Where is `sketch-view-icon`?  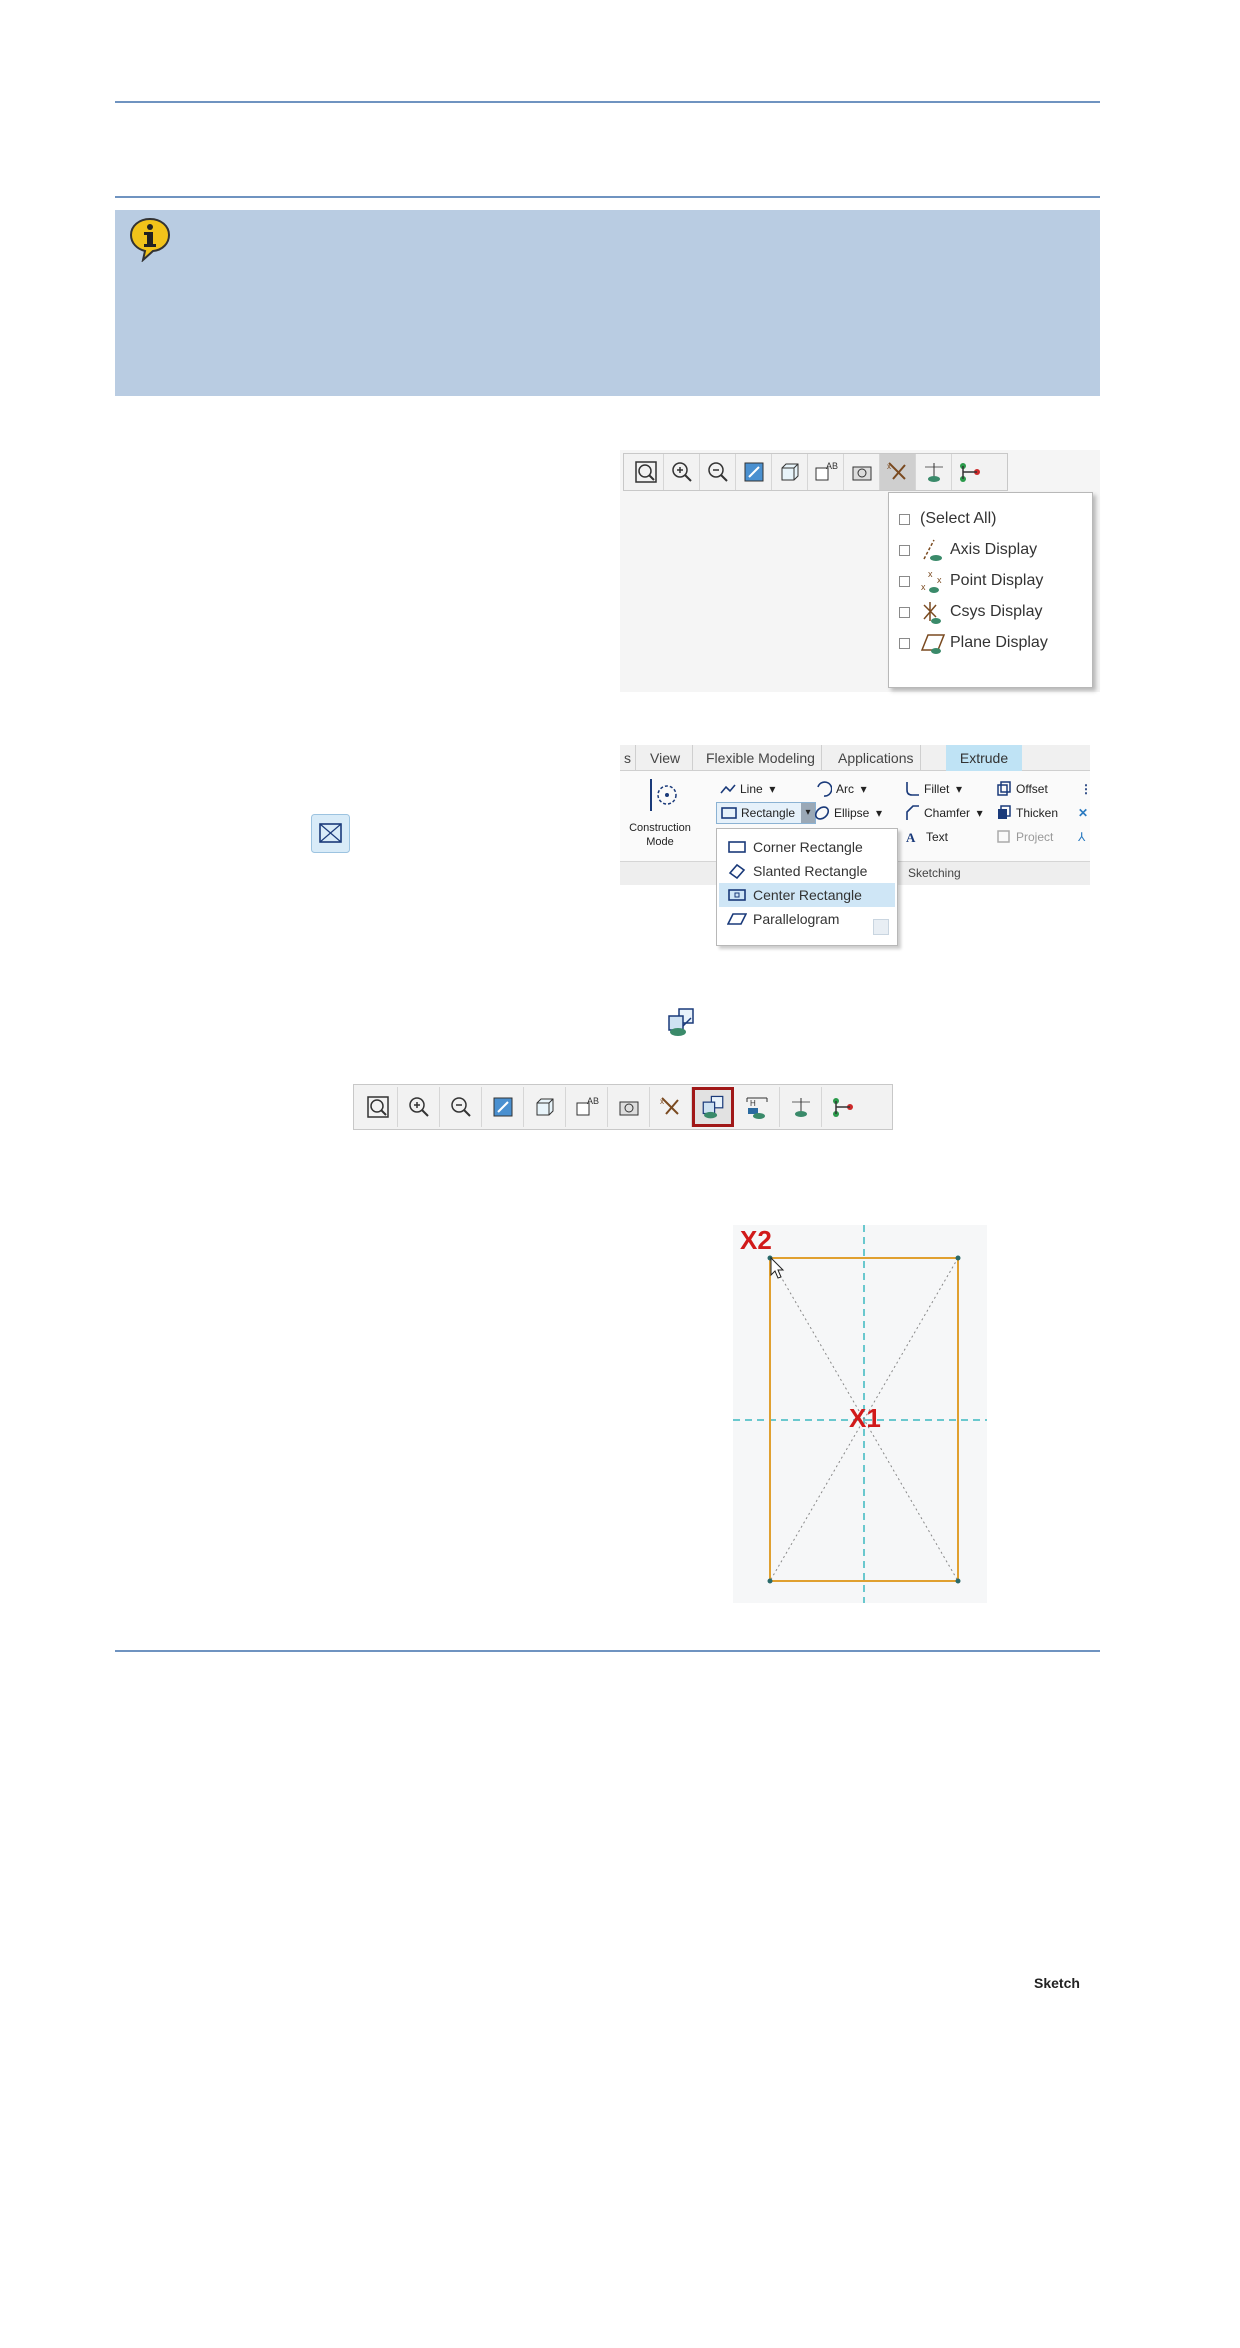 sketch-view-icon is located at coordinates (681, 1022).